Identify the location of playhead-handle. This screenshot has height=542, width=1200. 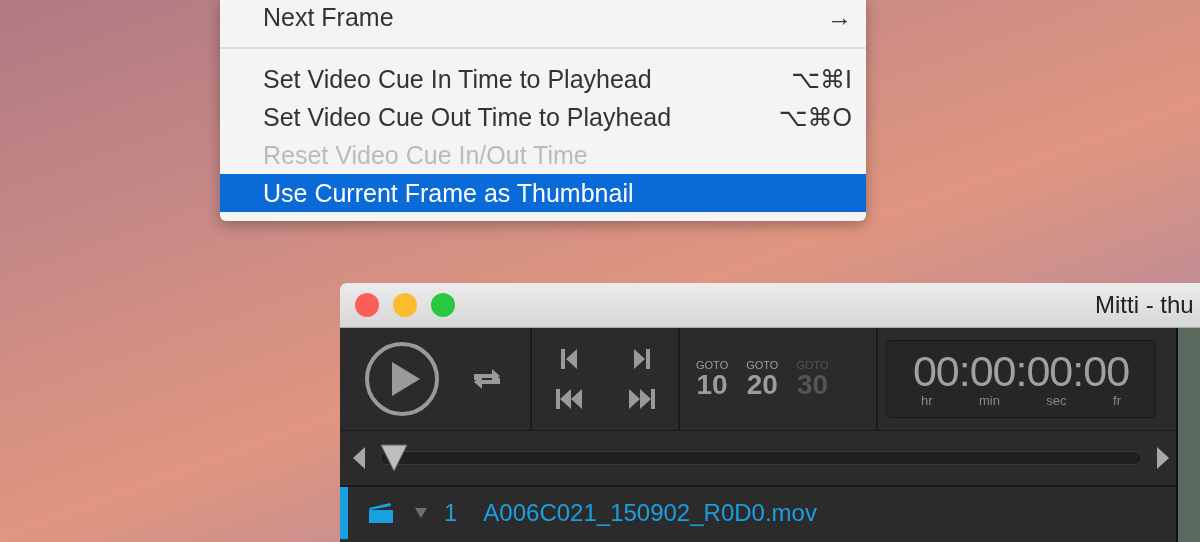
(394, 458).